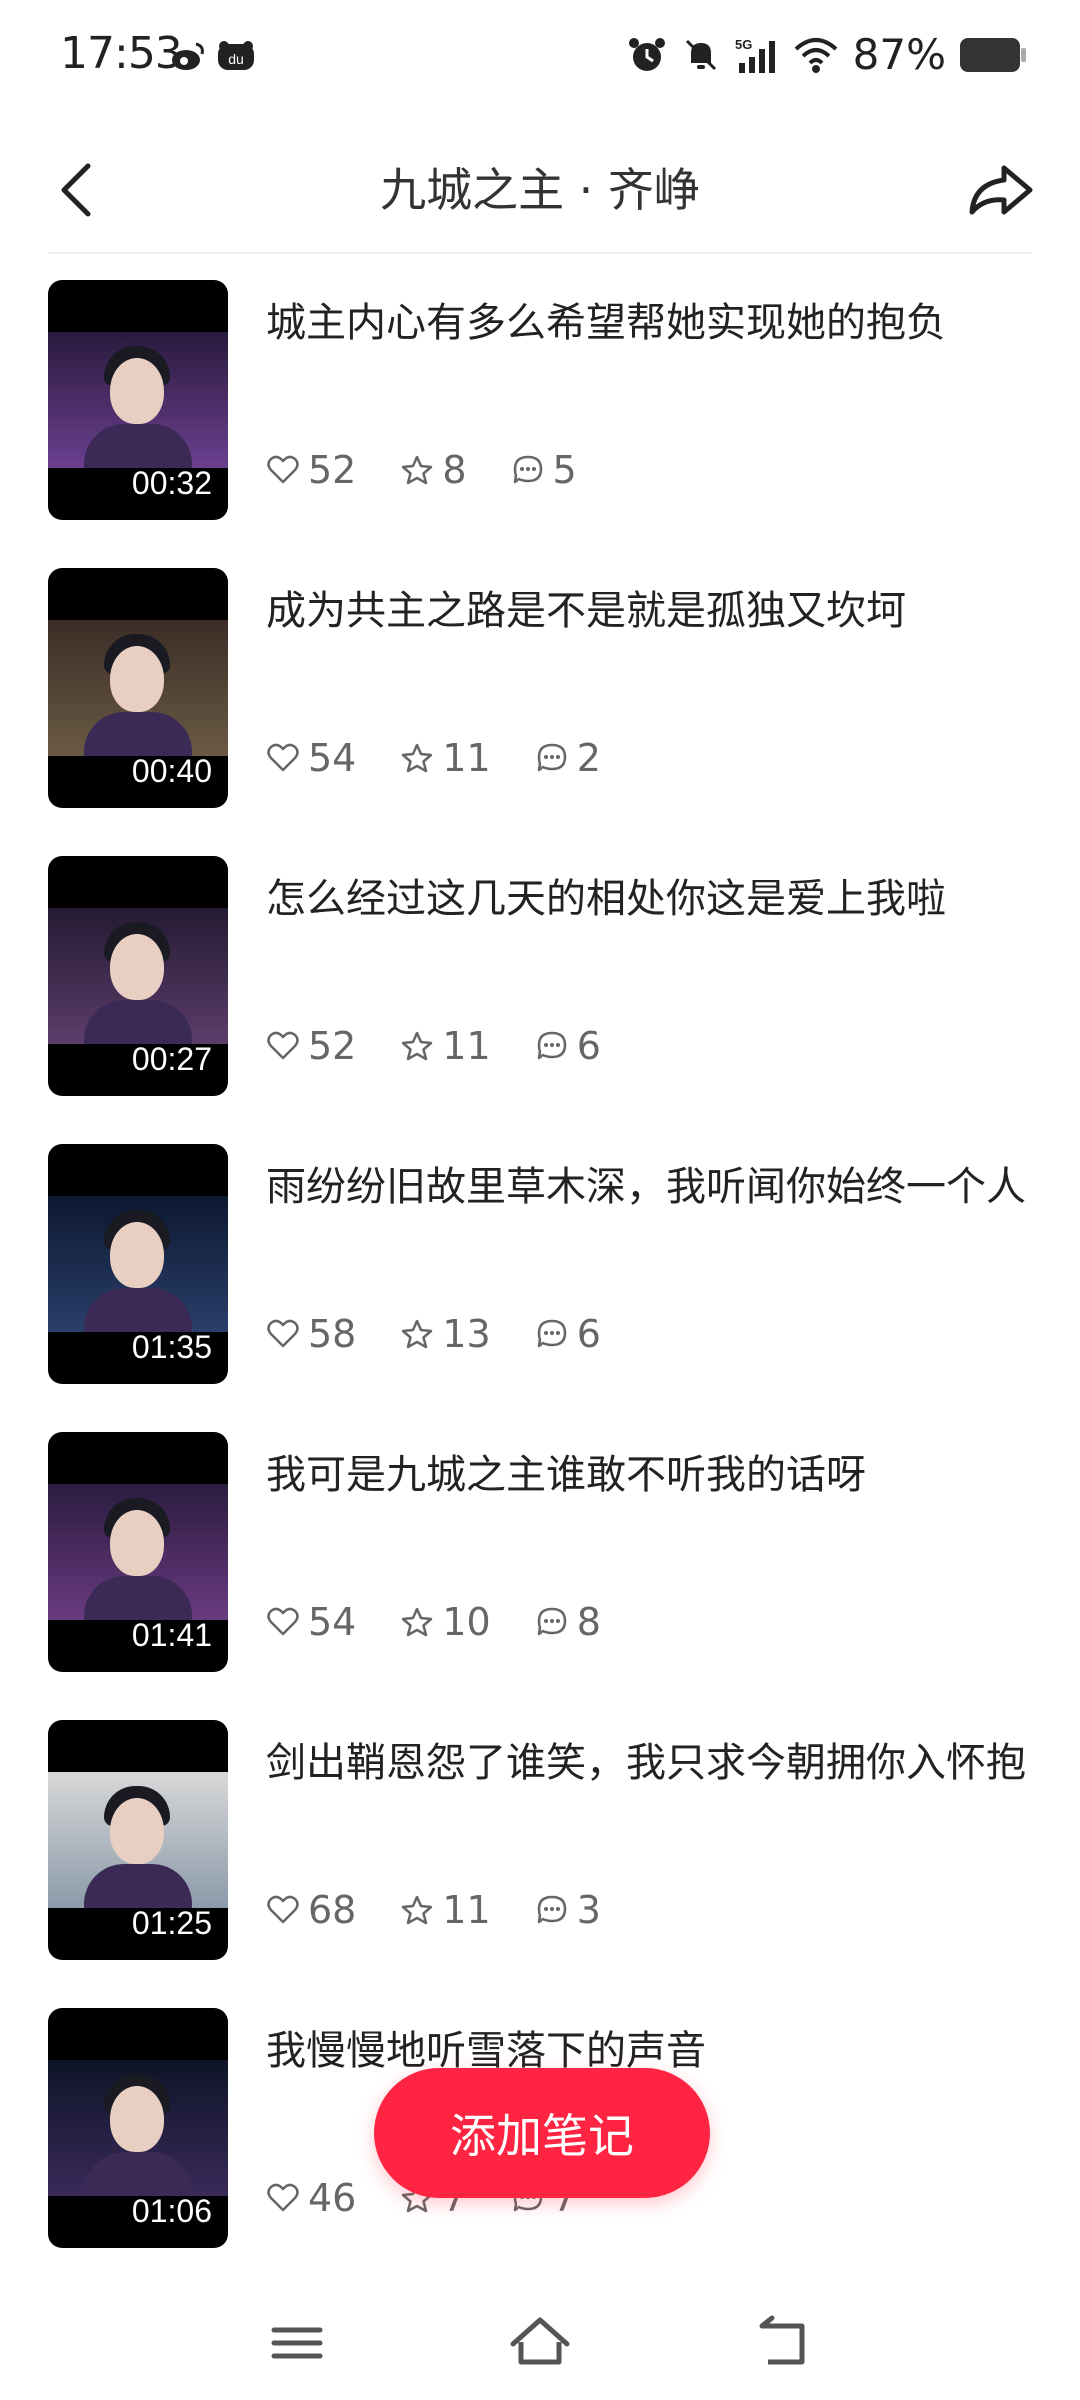 This screenshot has height=2400, width=1080. I want to click on video-duration: 00:32, so click(171, 483).